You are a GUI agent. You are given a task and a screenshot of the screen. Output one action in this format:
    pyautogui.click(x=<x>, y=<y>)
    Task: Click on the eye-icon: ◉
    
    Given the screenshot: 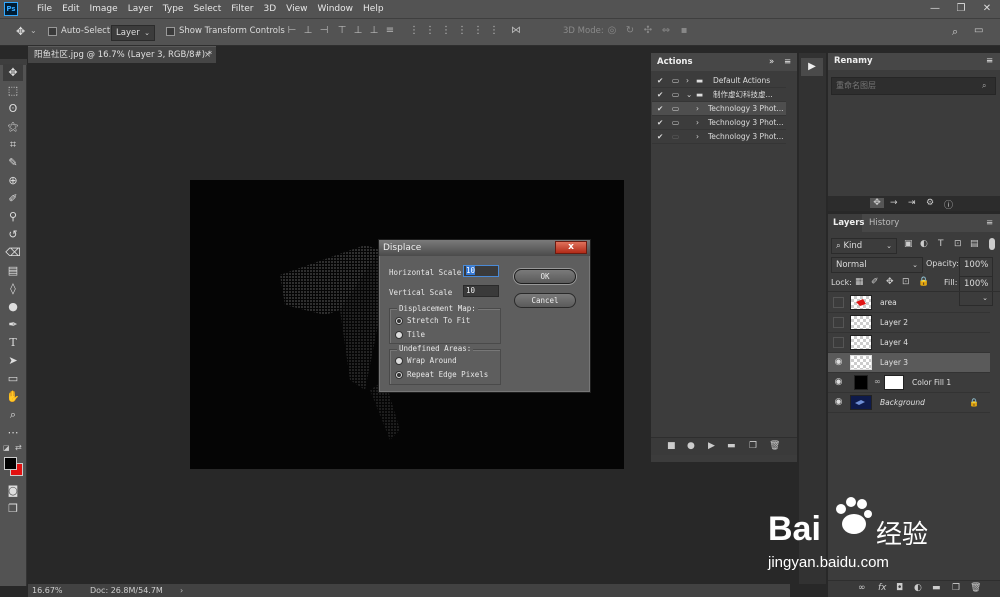 What is the action you would take?
    pyautogui.click(x=838, y=382)
    